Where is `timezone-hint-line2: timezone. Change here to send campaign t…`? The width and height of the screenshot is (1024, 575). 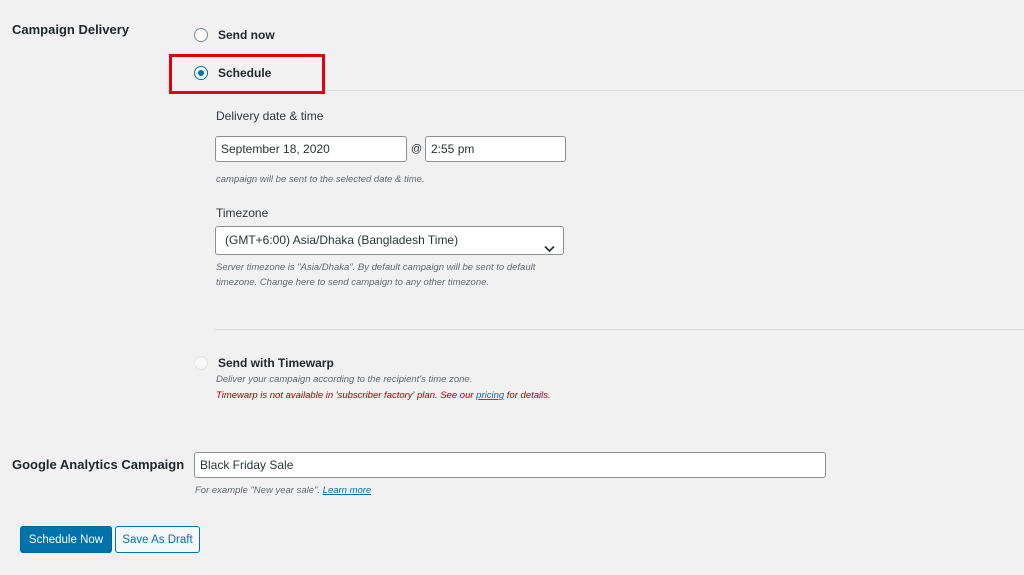 timezone-hint-line2: timezone. Change here to send campaign t… is located at coordinates (353, 282).